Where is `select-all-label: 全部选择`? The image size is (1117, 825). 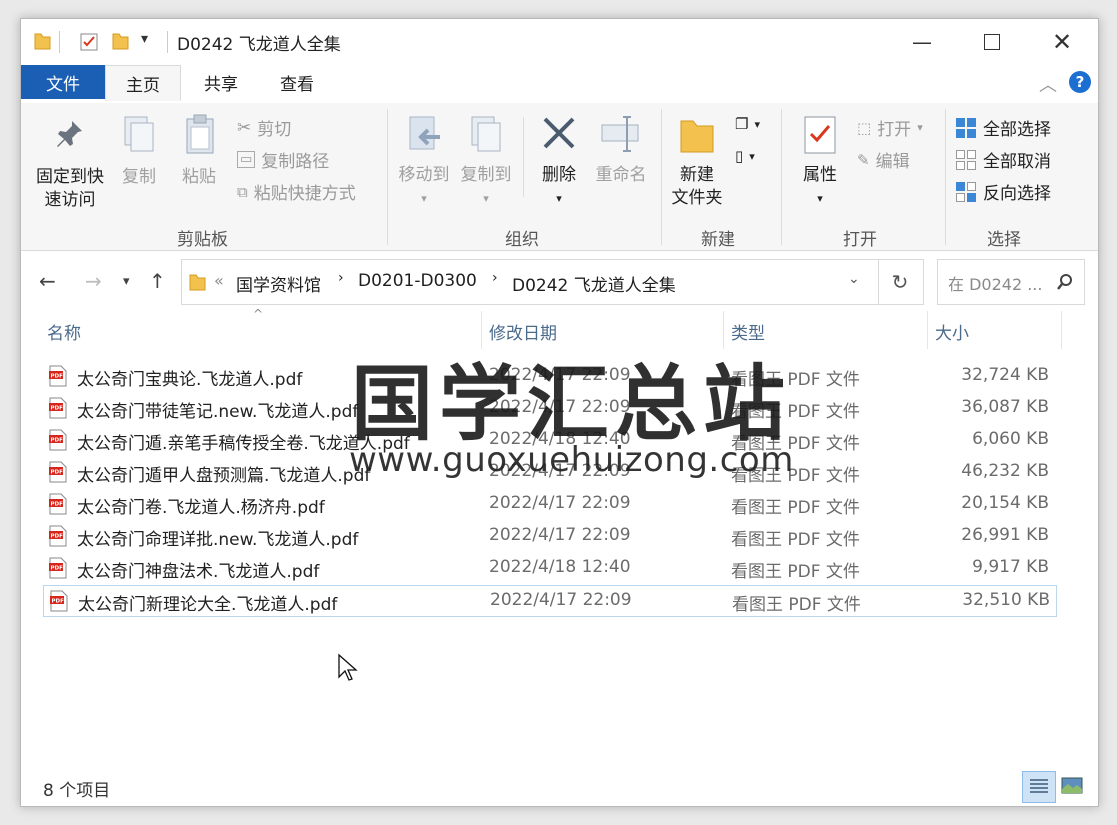
select-all-label: 全部选择 is located at coordinates (1017, 130).